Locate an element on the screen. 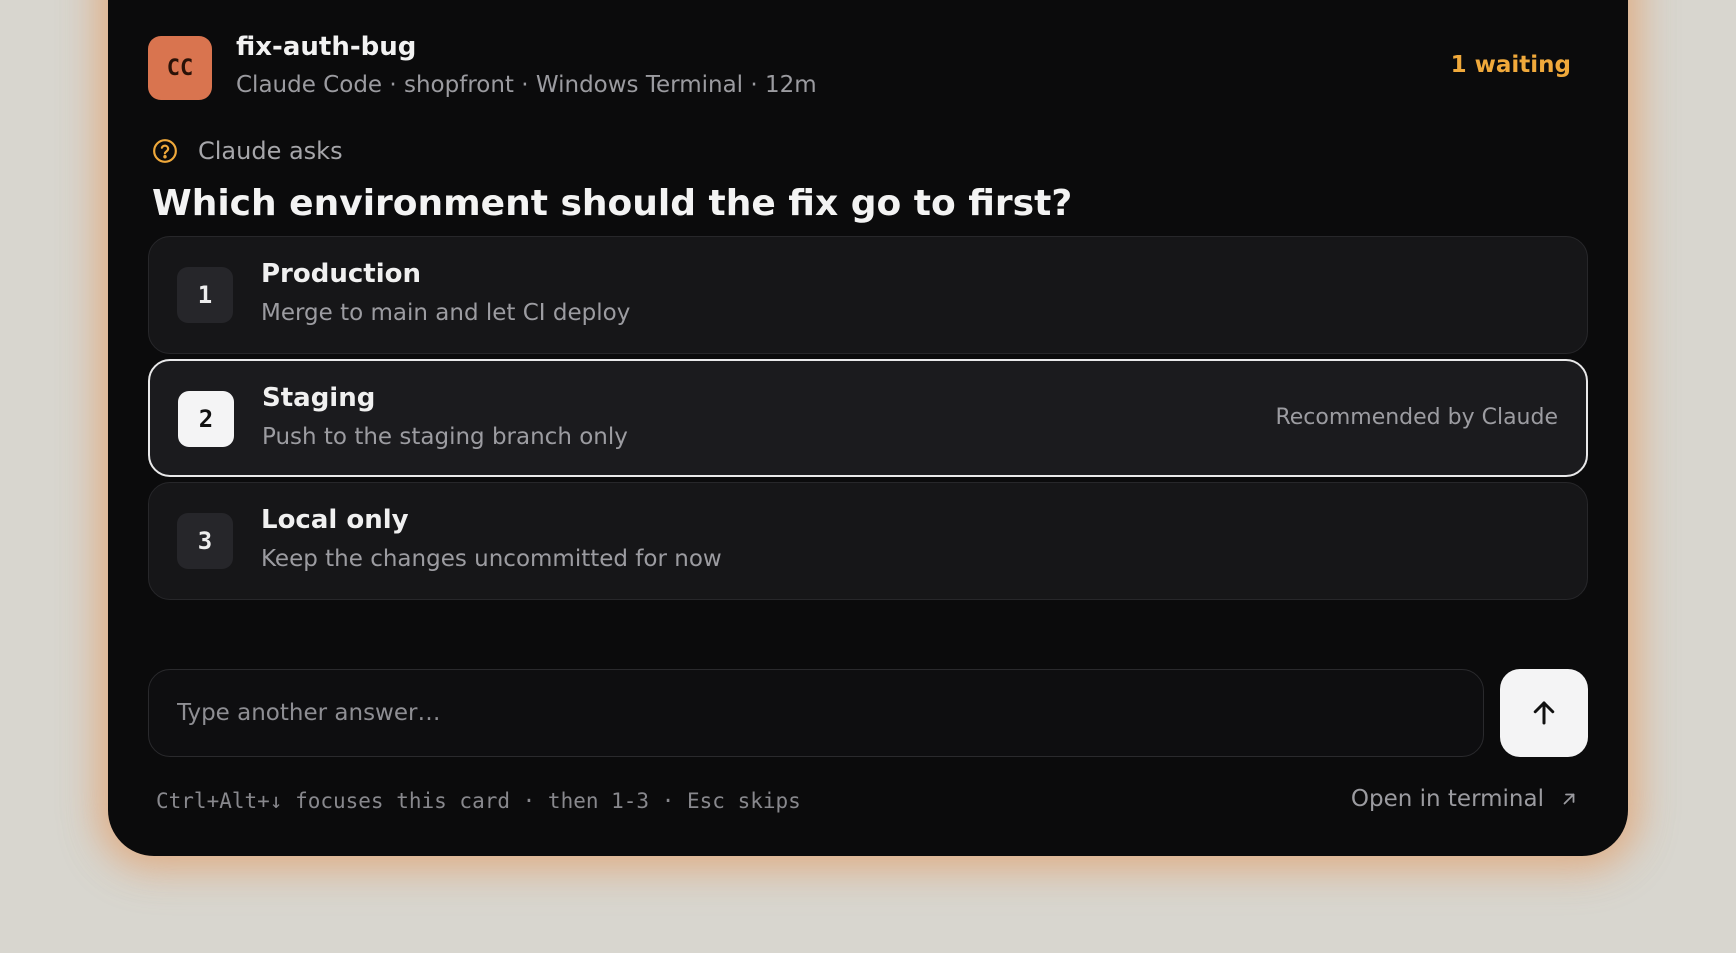 Image resolution: width=1736 pixels, height=953 pixels. option-label: Production is located at coordinates (341, 274).